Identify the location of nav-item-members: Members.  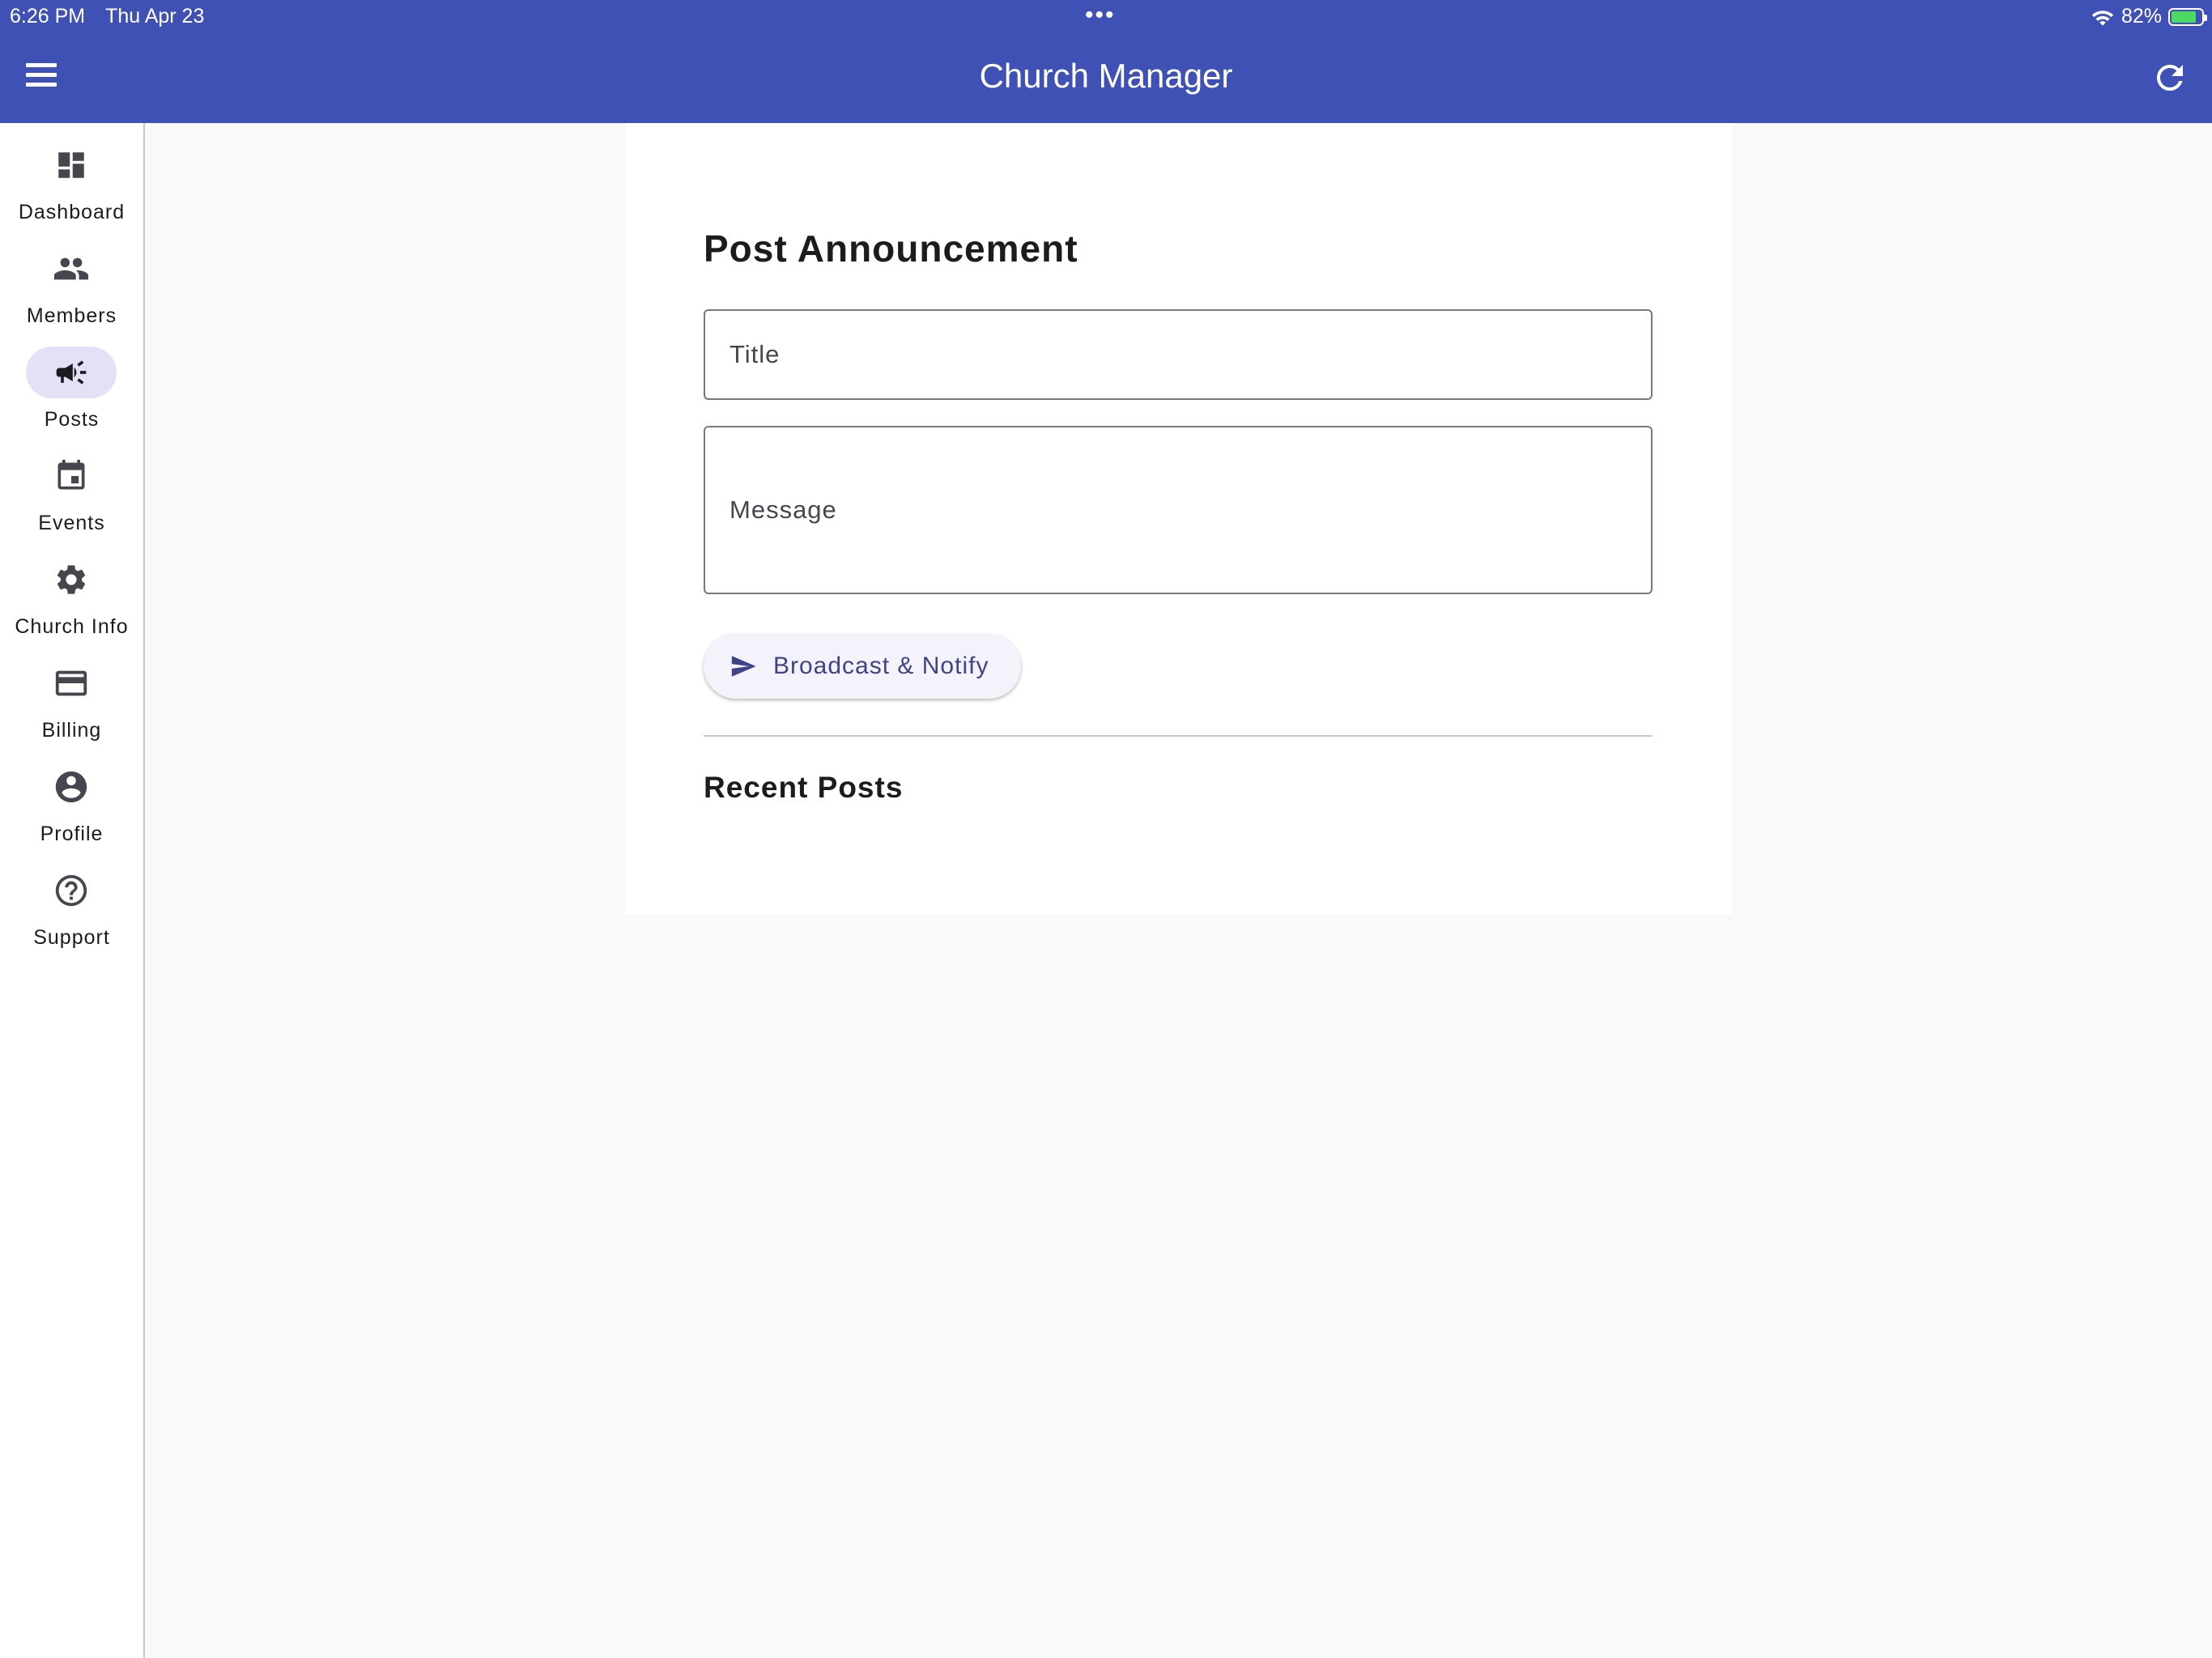
(72, 294).